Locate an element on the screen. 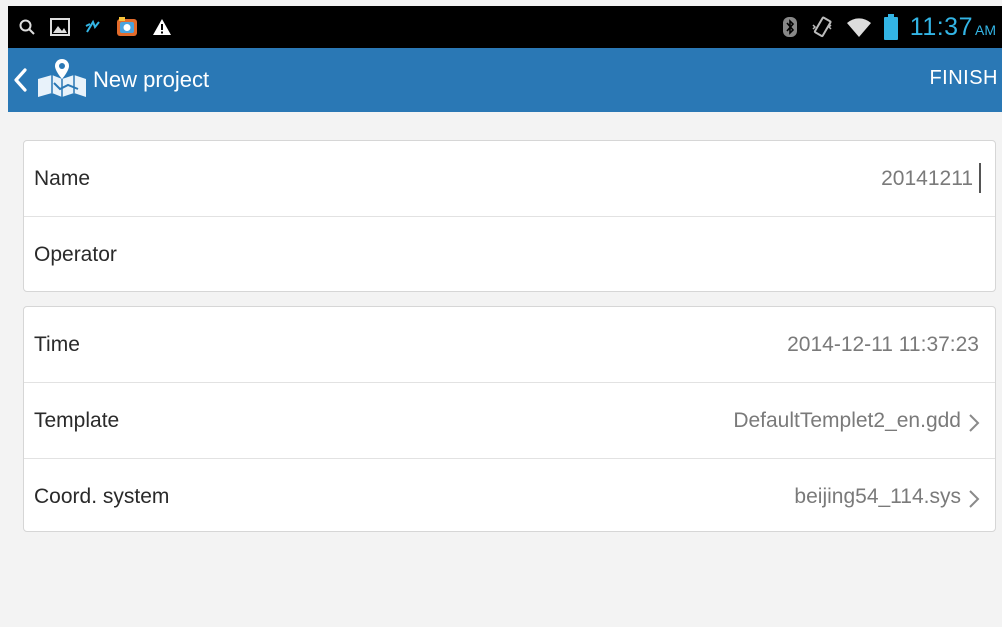 The image size is (1002, 627). name-input: 20141211 is located at coordinates (927, 179).